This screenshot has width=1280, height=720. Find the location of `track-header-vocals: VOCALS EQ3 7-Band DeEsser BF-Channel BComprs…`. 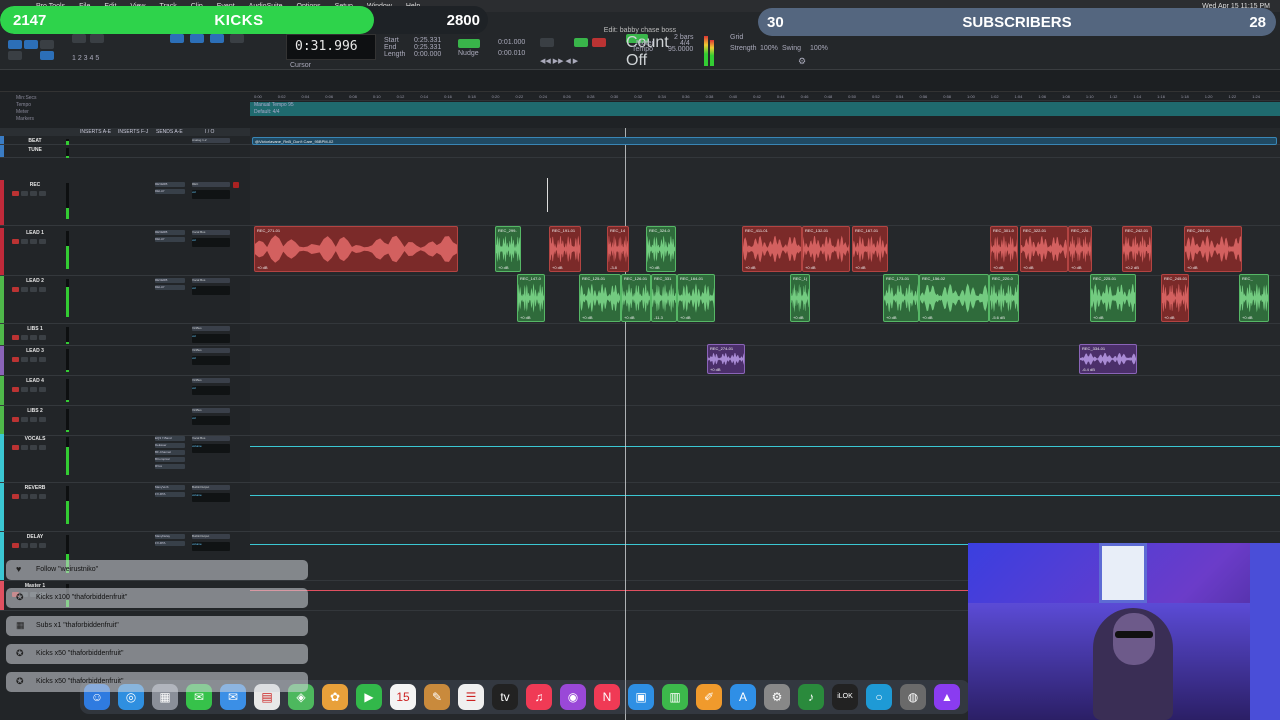

track-header-vocals: VOCALS EQ3 7-Band DeEsser BF-Channel BComprs… is located at coordinates (125, 458).